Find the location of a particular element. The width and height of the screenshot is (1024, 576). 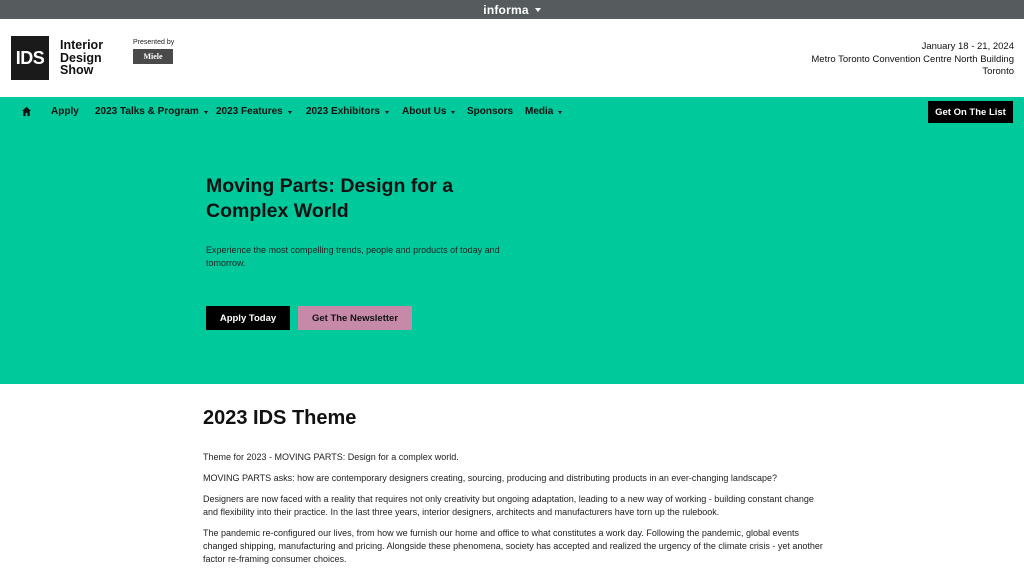

get-on-the-list-button: Get On The List is located at coordinates (970, 112).